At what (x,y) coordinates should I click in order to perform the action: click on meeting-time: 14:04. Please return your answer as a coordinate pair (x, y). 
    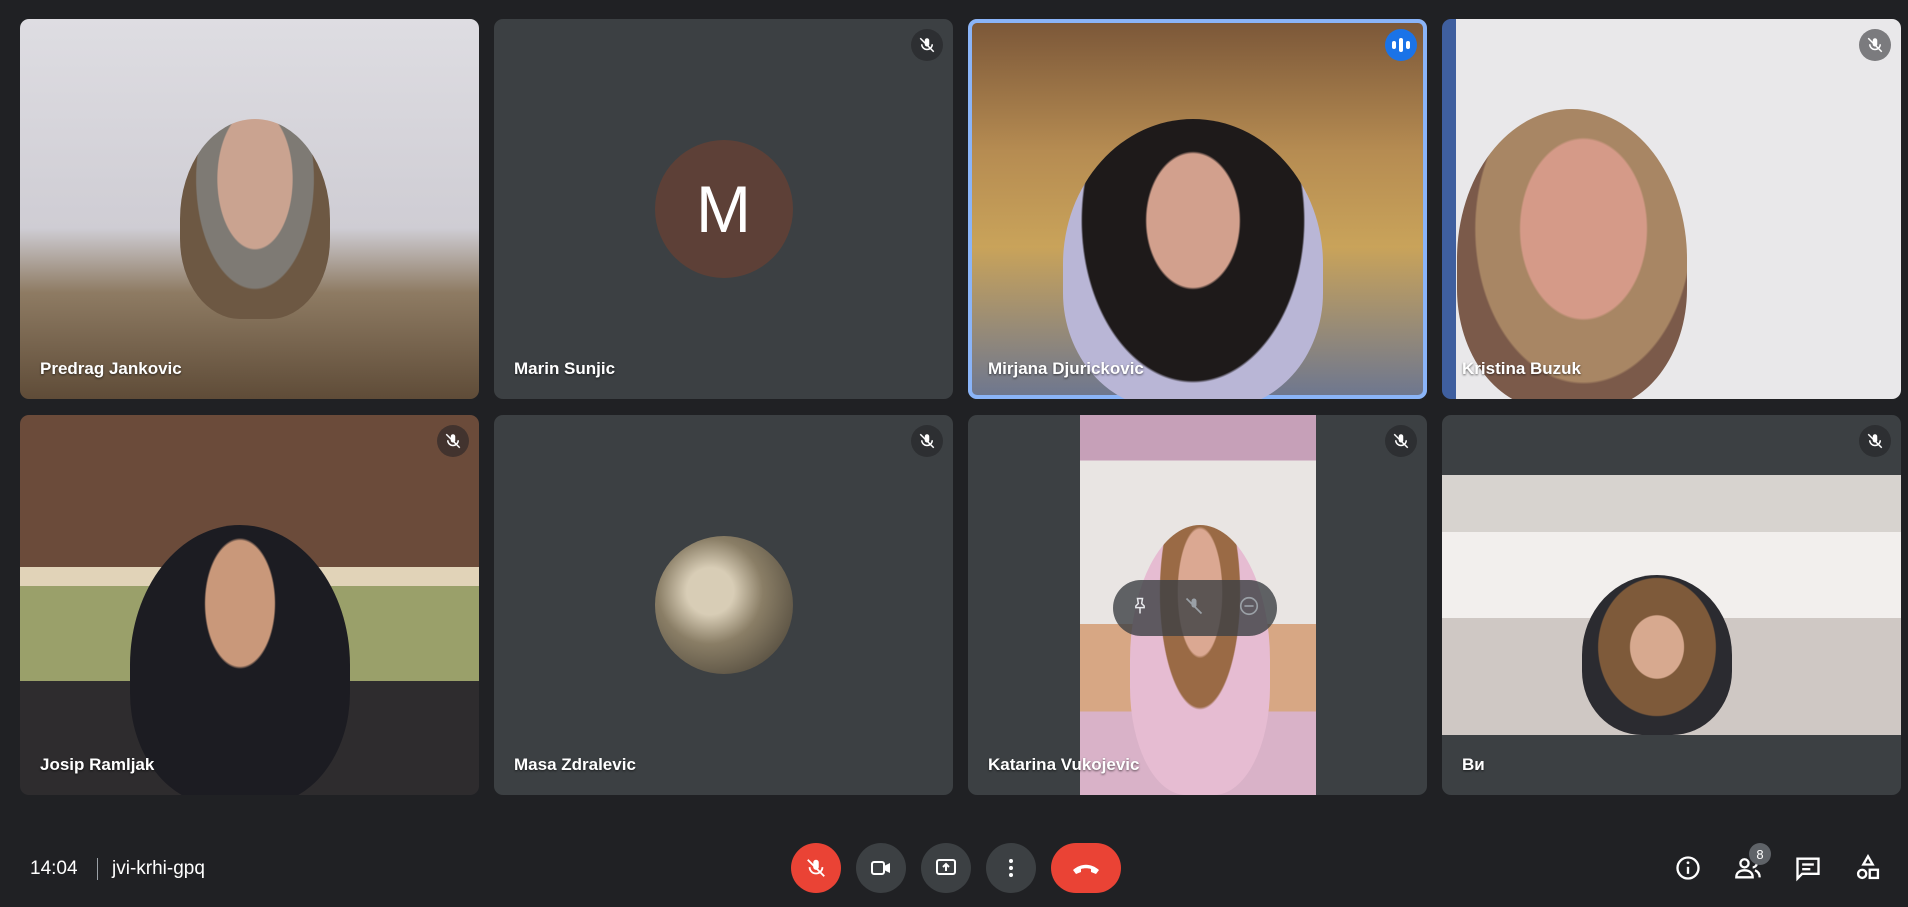
    Looking at the image, I should click on (54, 868).